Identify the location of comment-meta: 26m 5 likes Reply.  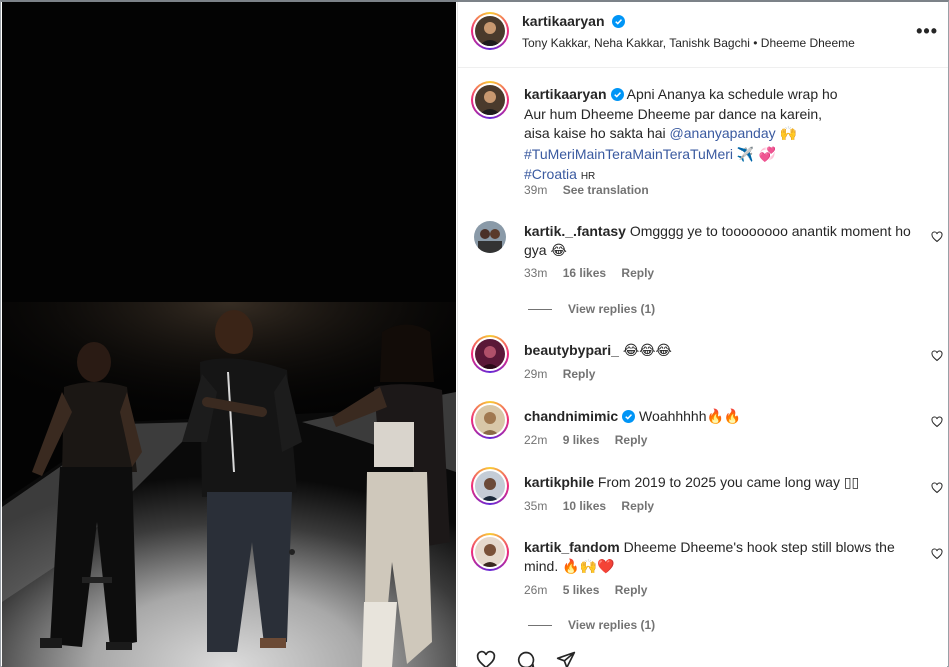
(591, 590).